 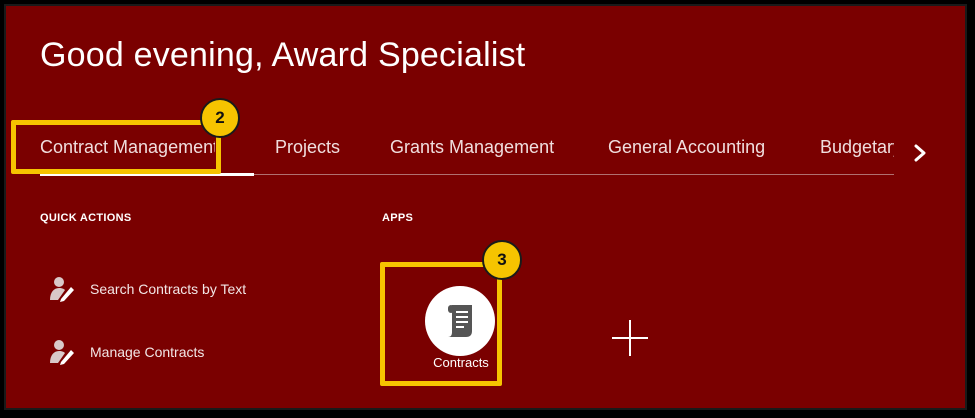 I want to click on tab-projects: Projects, so click(x=307, y=147).